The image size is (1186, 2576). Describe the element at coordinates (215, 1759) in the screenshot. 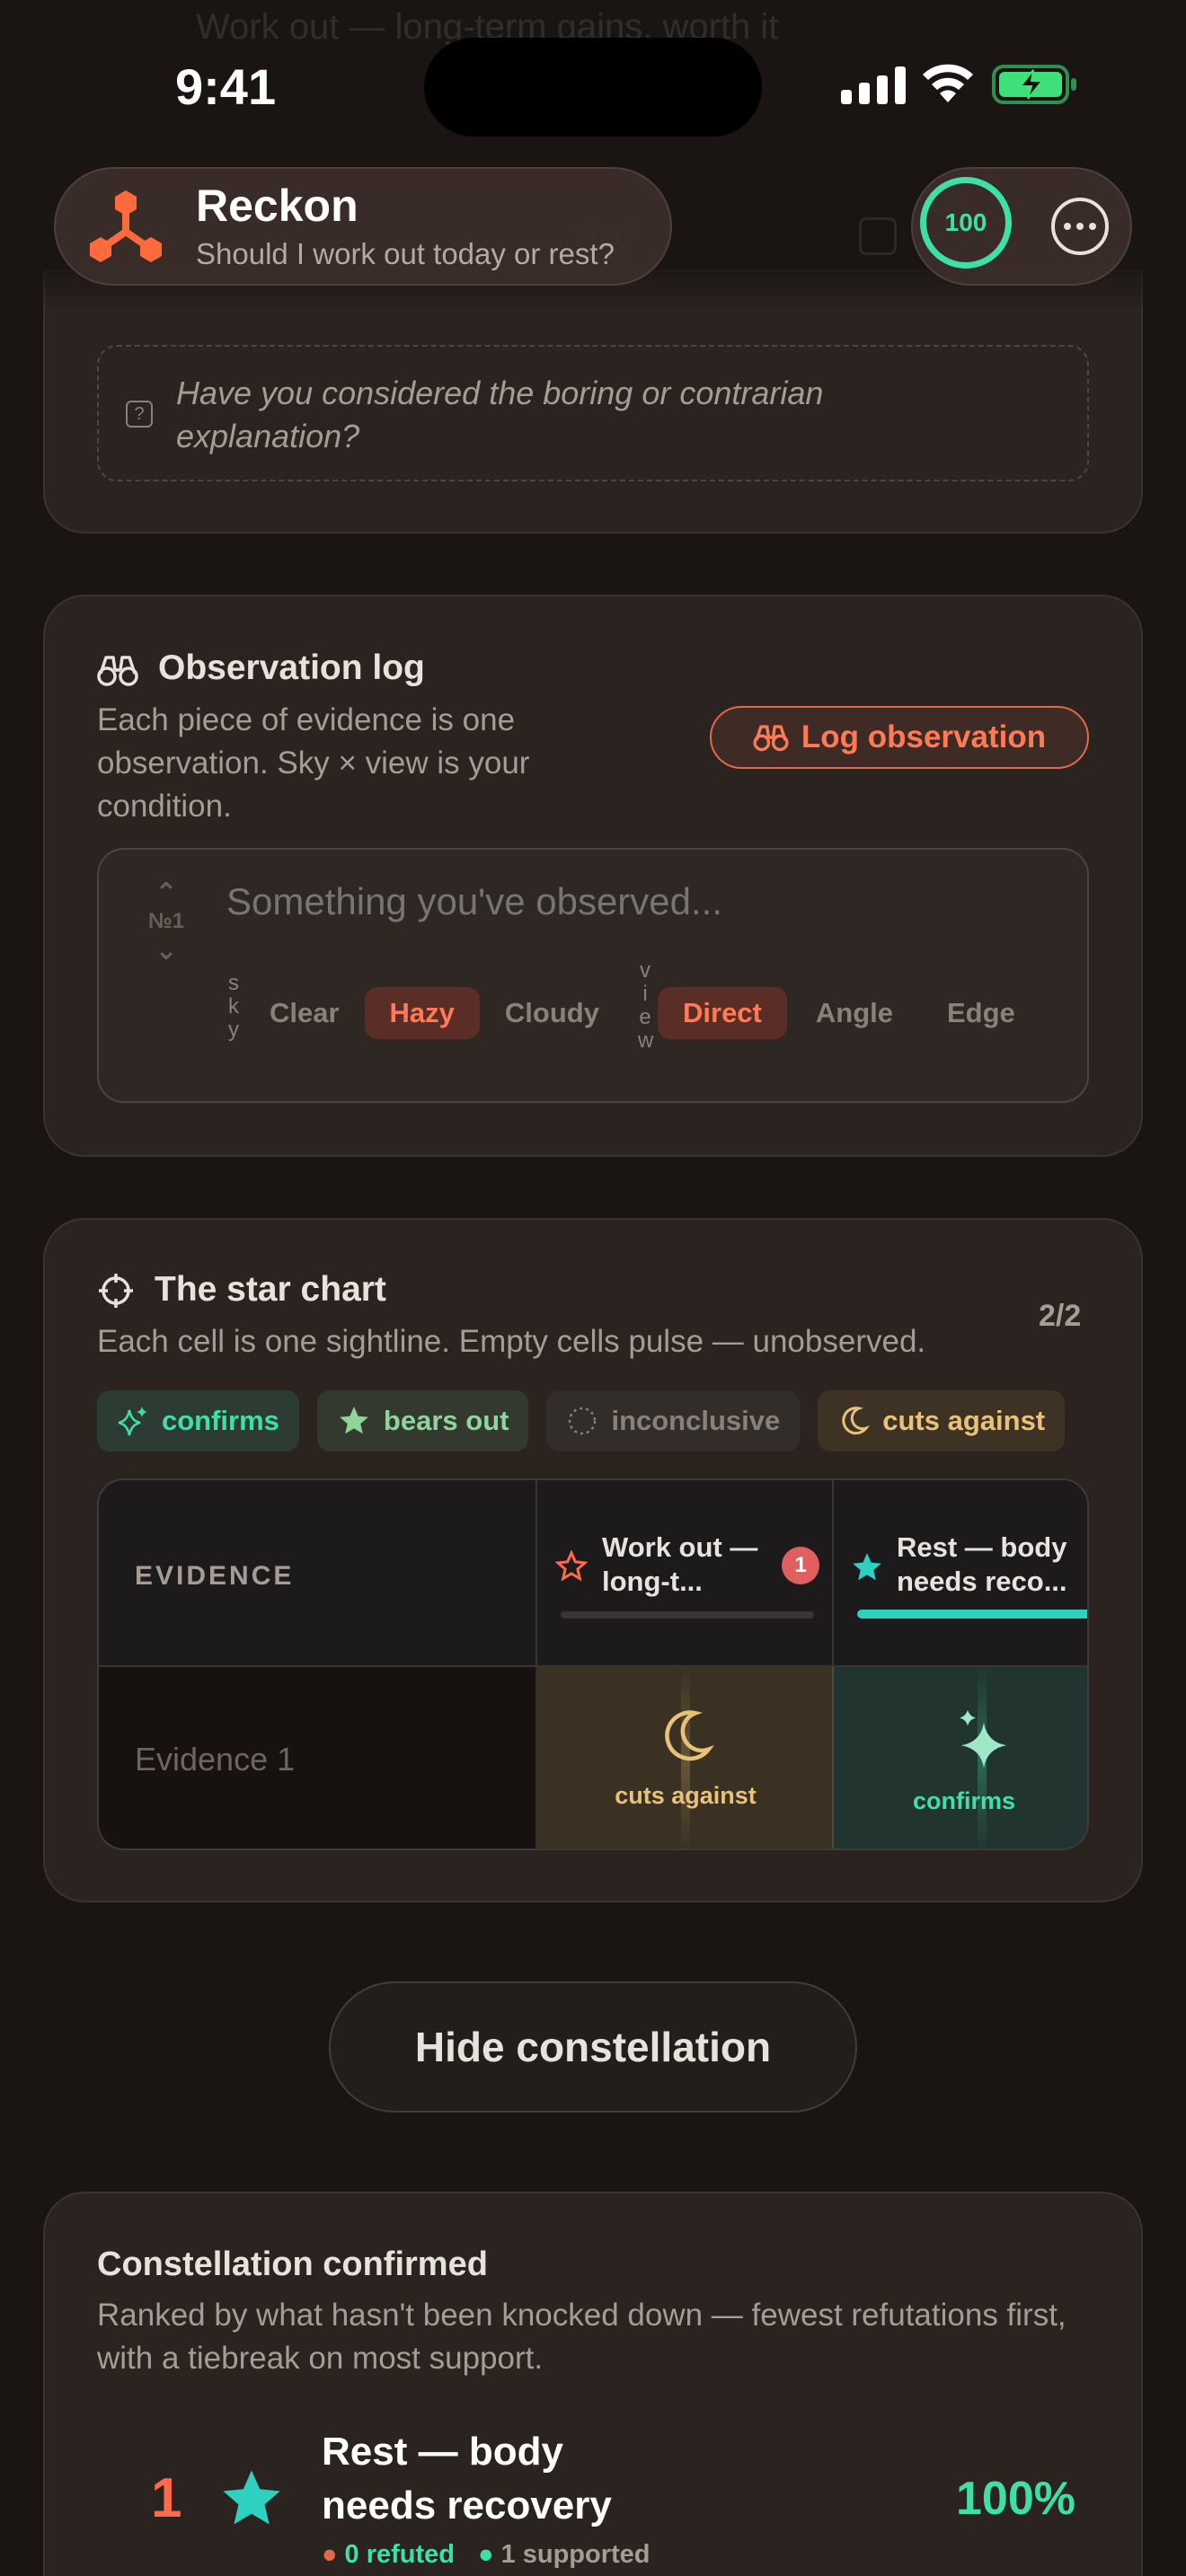

I see `evidence-1-label: Evidence 1` at that location.